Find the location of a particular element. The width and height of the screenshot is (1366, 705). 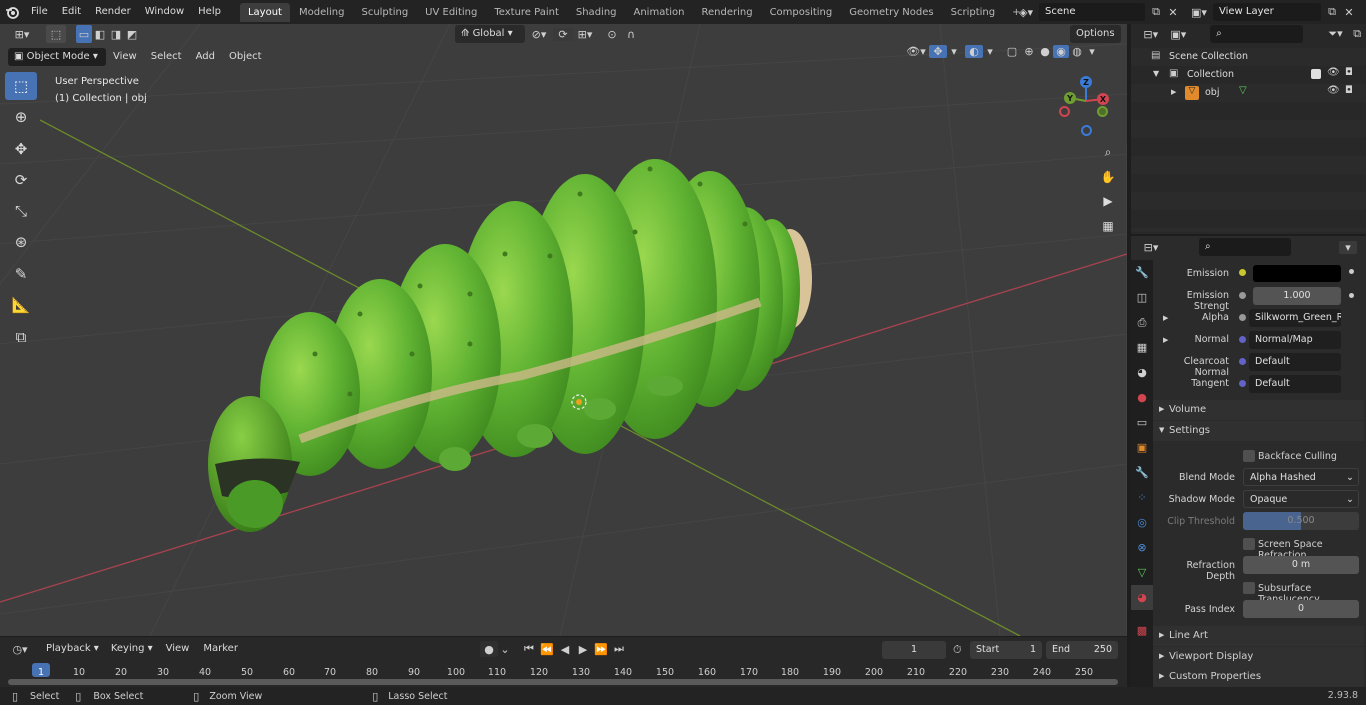

subsurface-translucency-checkbox is located at coordinates (1249, 588).